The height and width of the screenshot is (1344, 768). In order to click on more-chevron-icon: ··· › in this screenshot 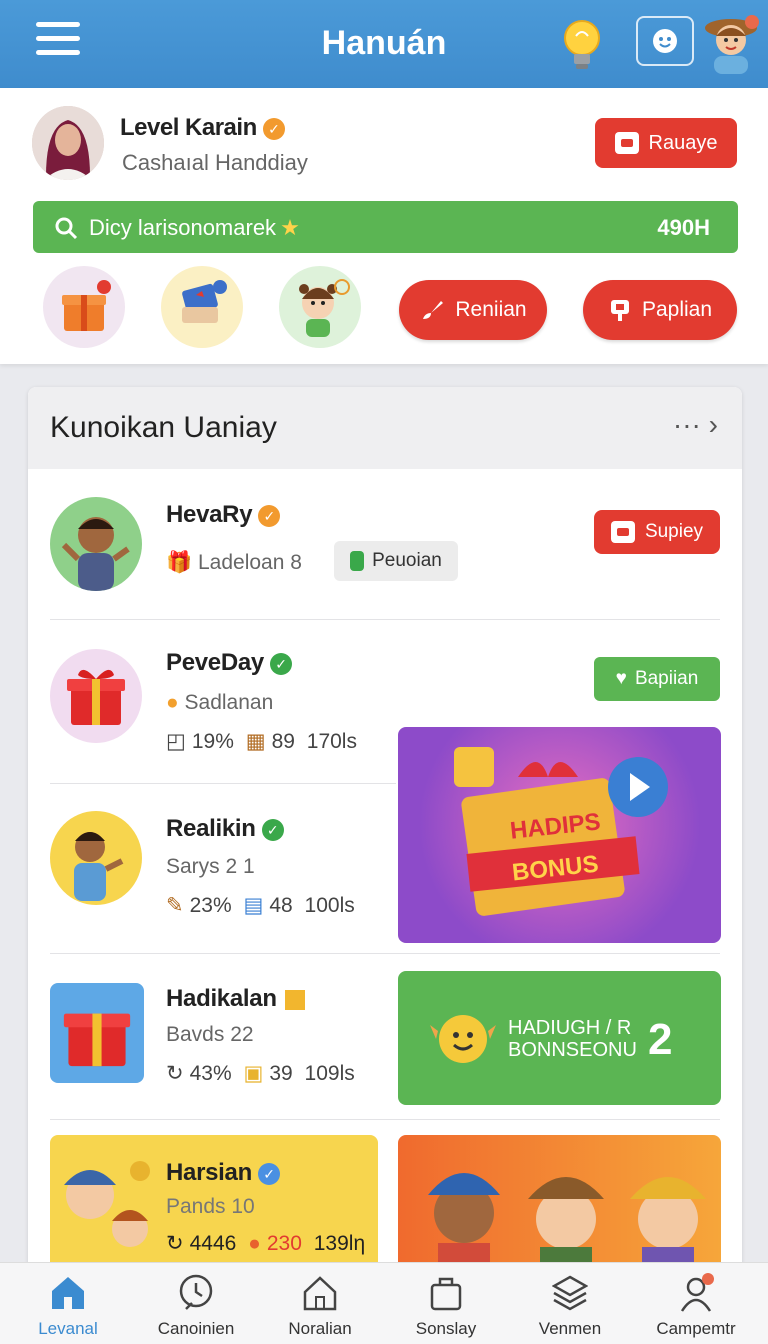, I will do `click(695, 425)`.